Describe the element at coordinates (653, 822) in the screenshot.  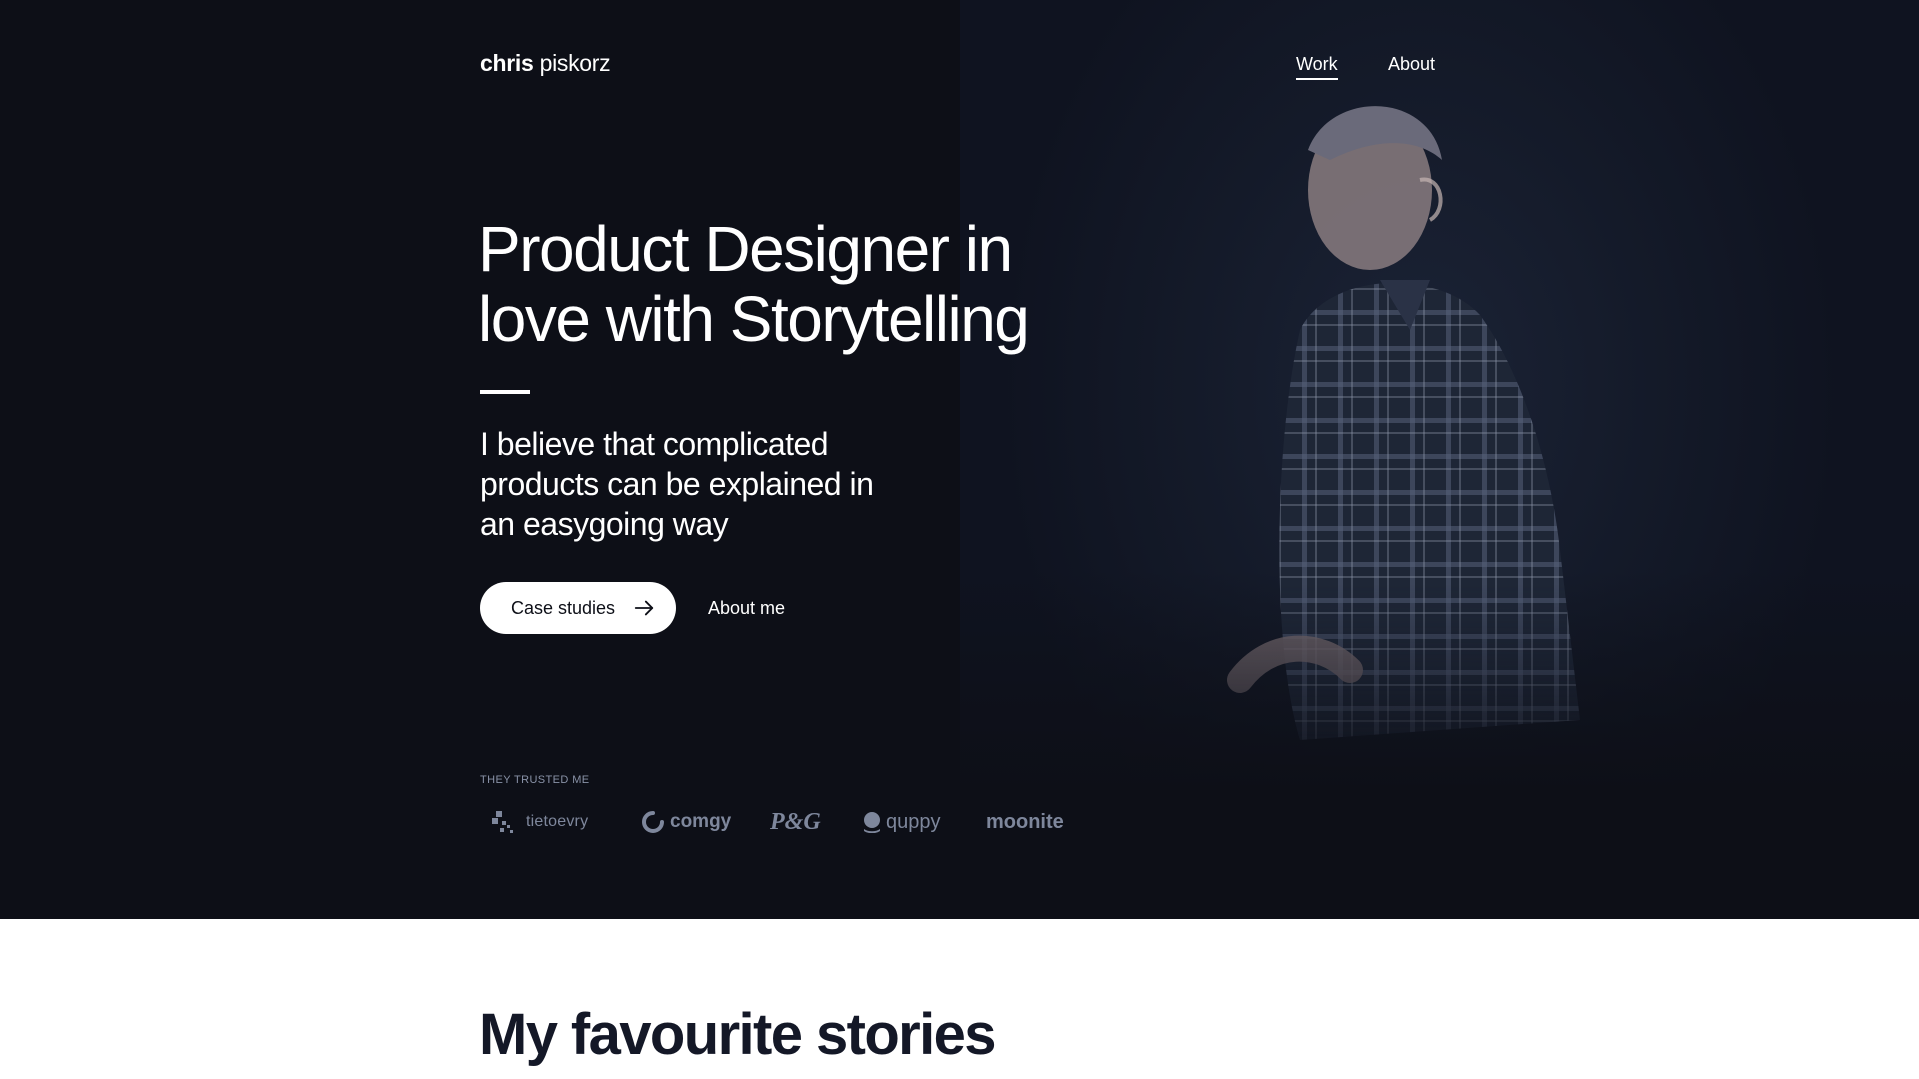
I see `comgy-ring-icon` at that location.